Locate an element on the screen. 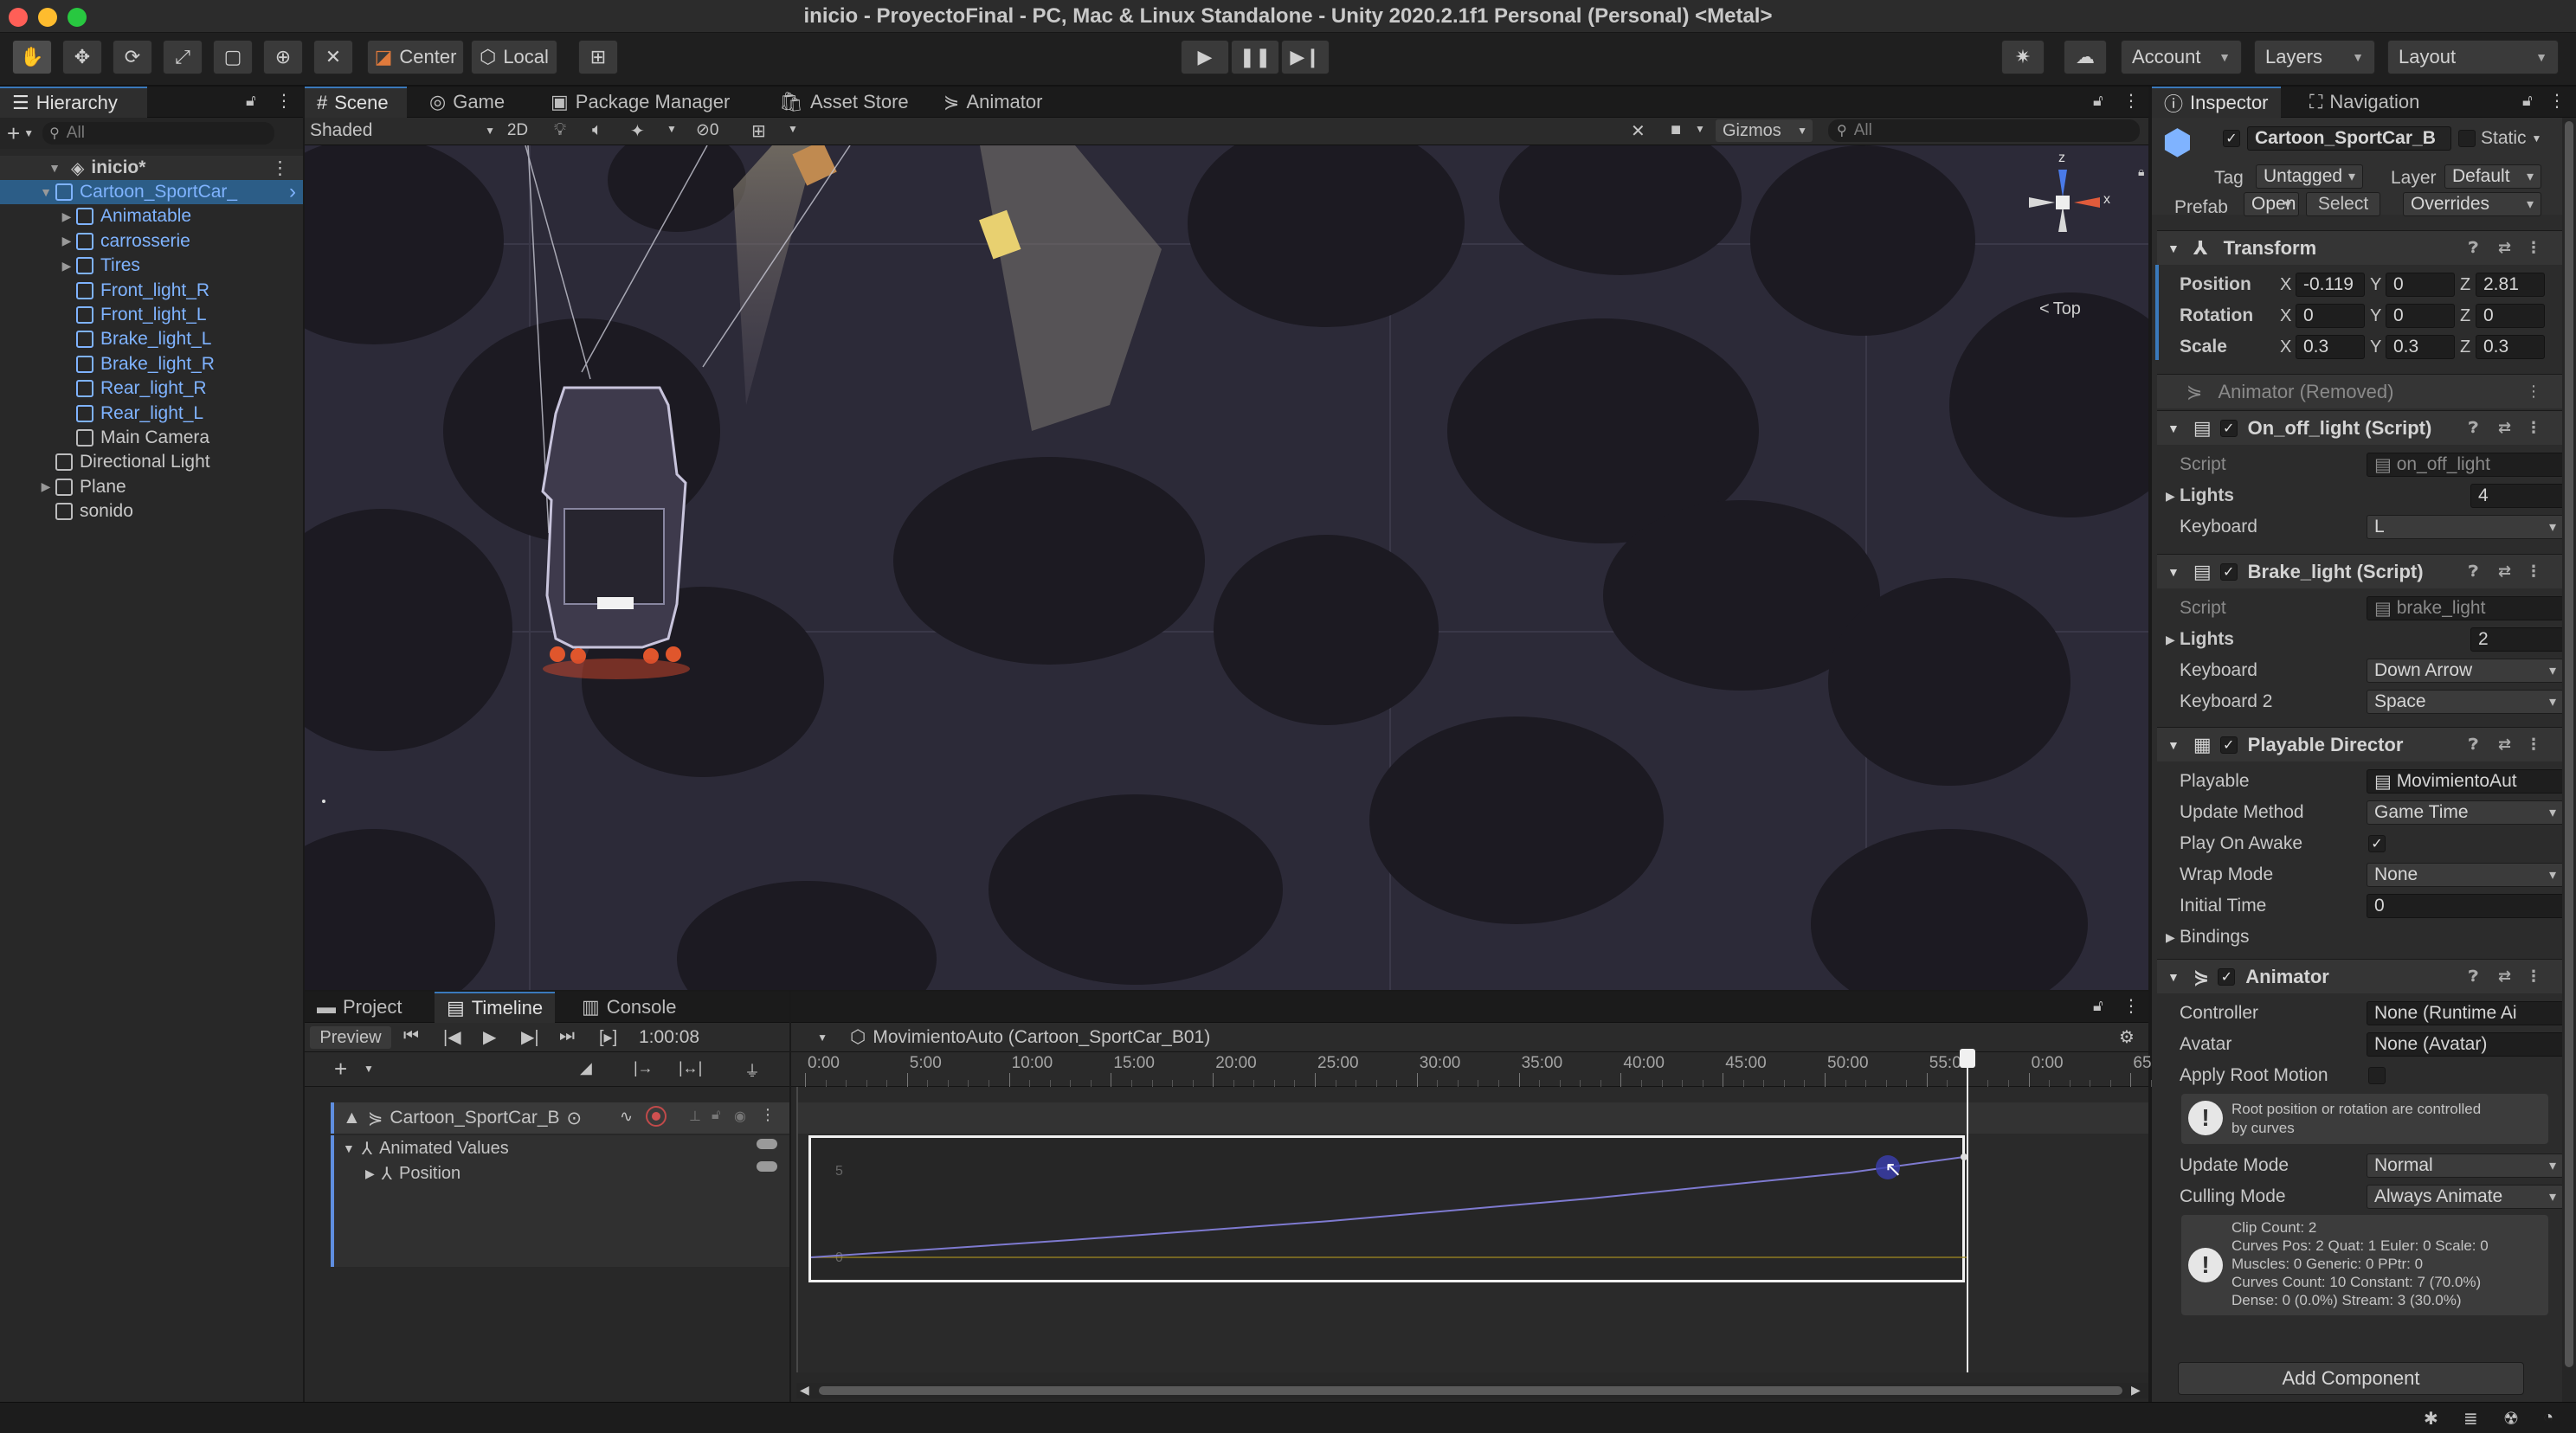 This screenshot has width=2576, height=1433. apply-root-motion-checkbox is located at coordinates (2377, 1075).